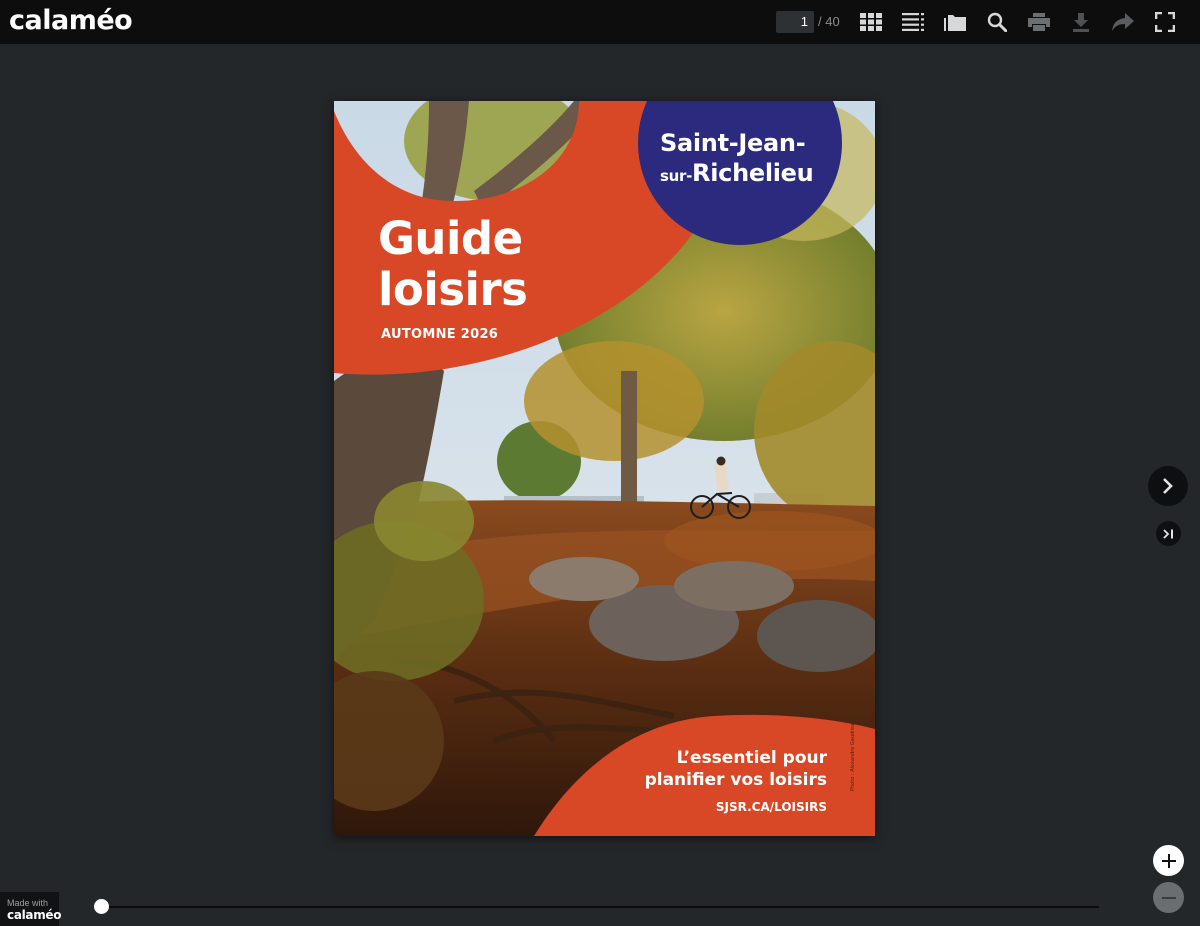 This screenshot has height=926, width=1200. What do you see at coordinates (450, 238) in the screenshot?
I see `cover-title-line1: Guide` at bounding box center [450, 238].